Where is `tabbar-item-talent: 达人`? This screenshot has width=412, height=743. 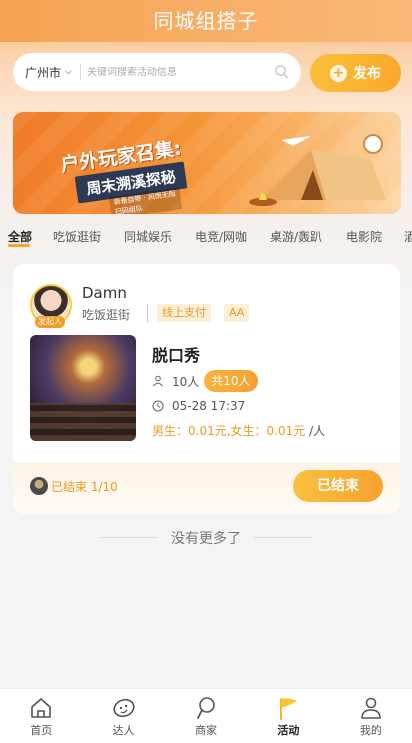 tabbar-item-talent: 达人 is located at coordinates (123, 716).